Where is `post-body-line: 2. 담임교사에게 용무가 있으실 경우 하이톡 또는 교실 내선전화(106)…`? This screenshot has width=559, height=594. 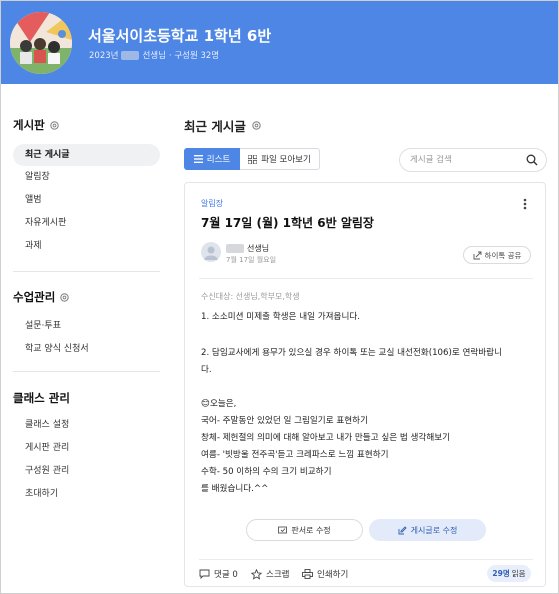 post-body-line: 2. 담임교사에게 용무가 있으실 경우 하이톡 또는 교실 내선전화(106)… is located at coordinates (351, 353).